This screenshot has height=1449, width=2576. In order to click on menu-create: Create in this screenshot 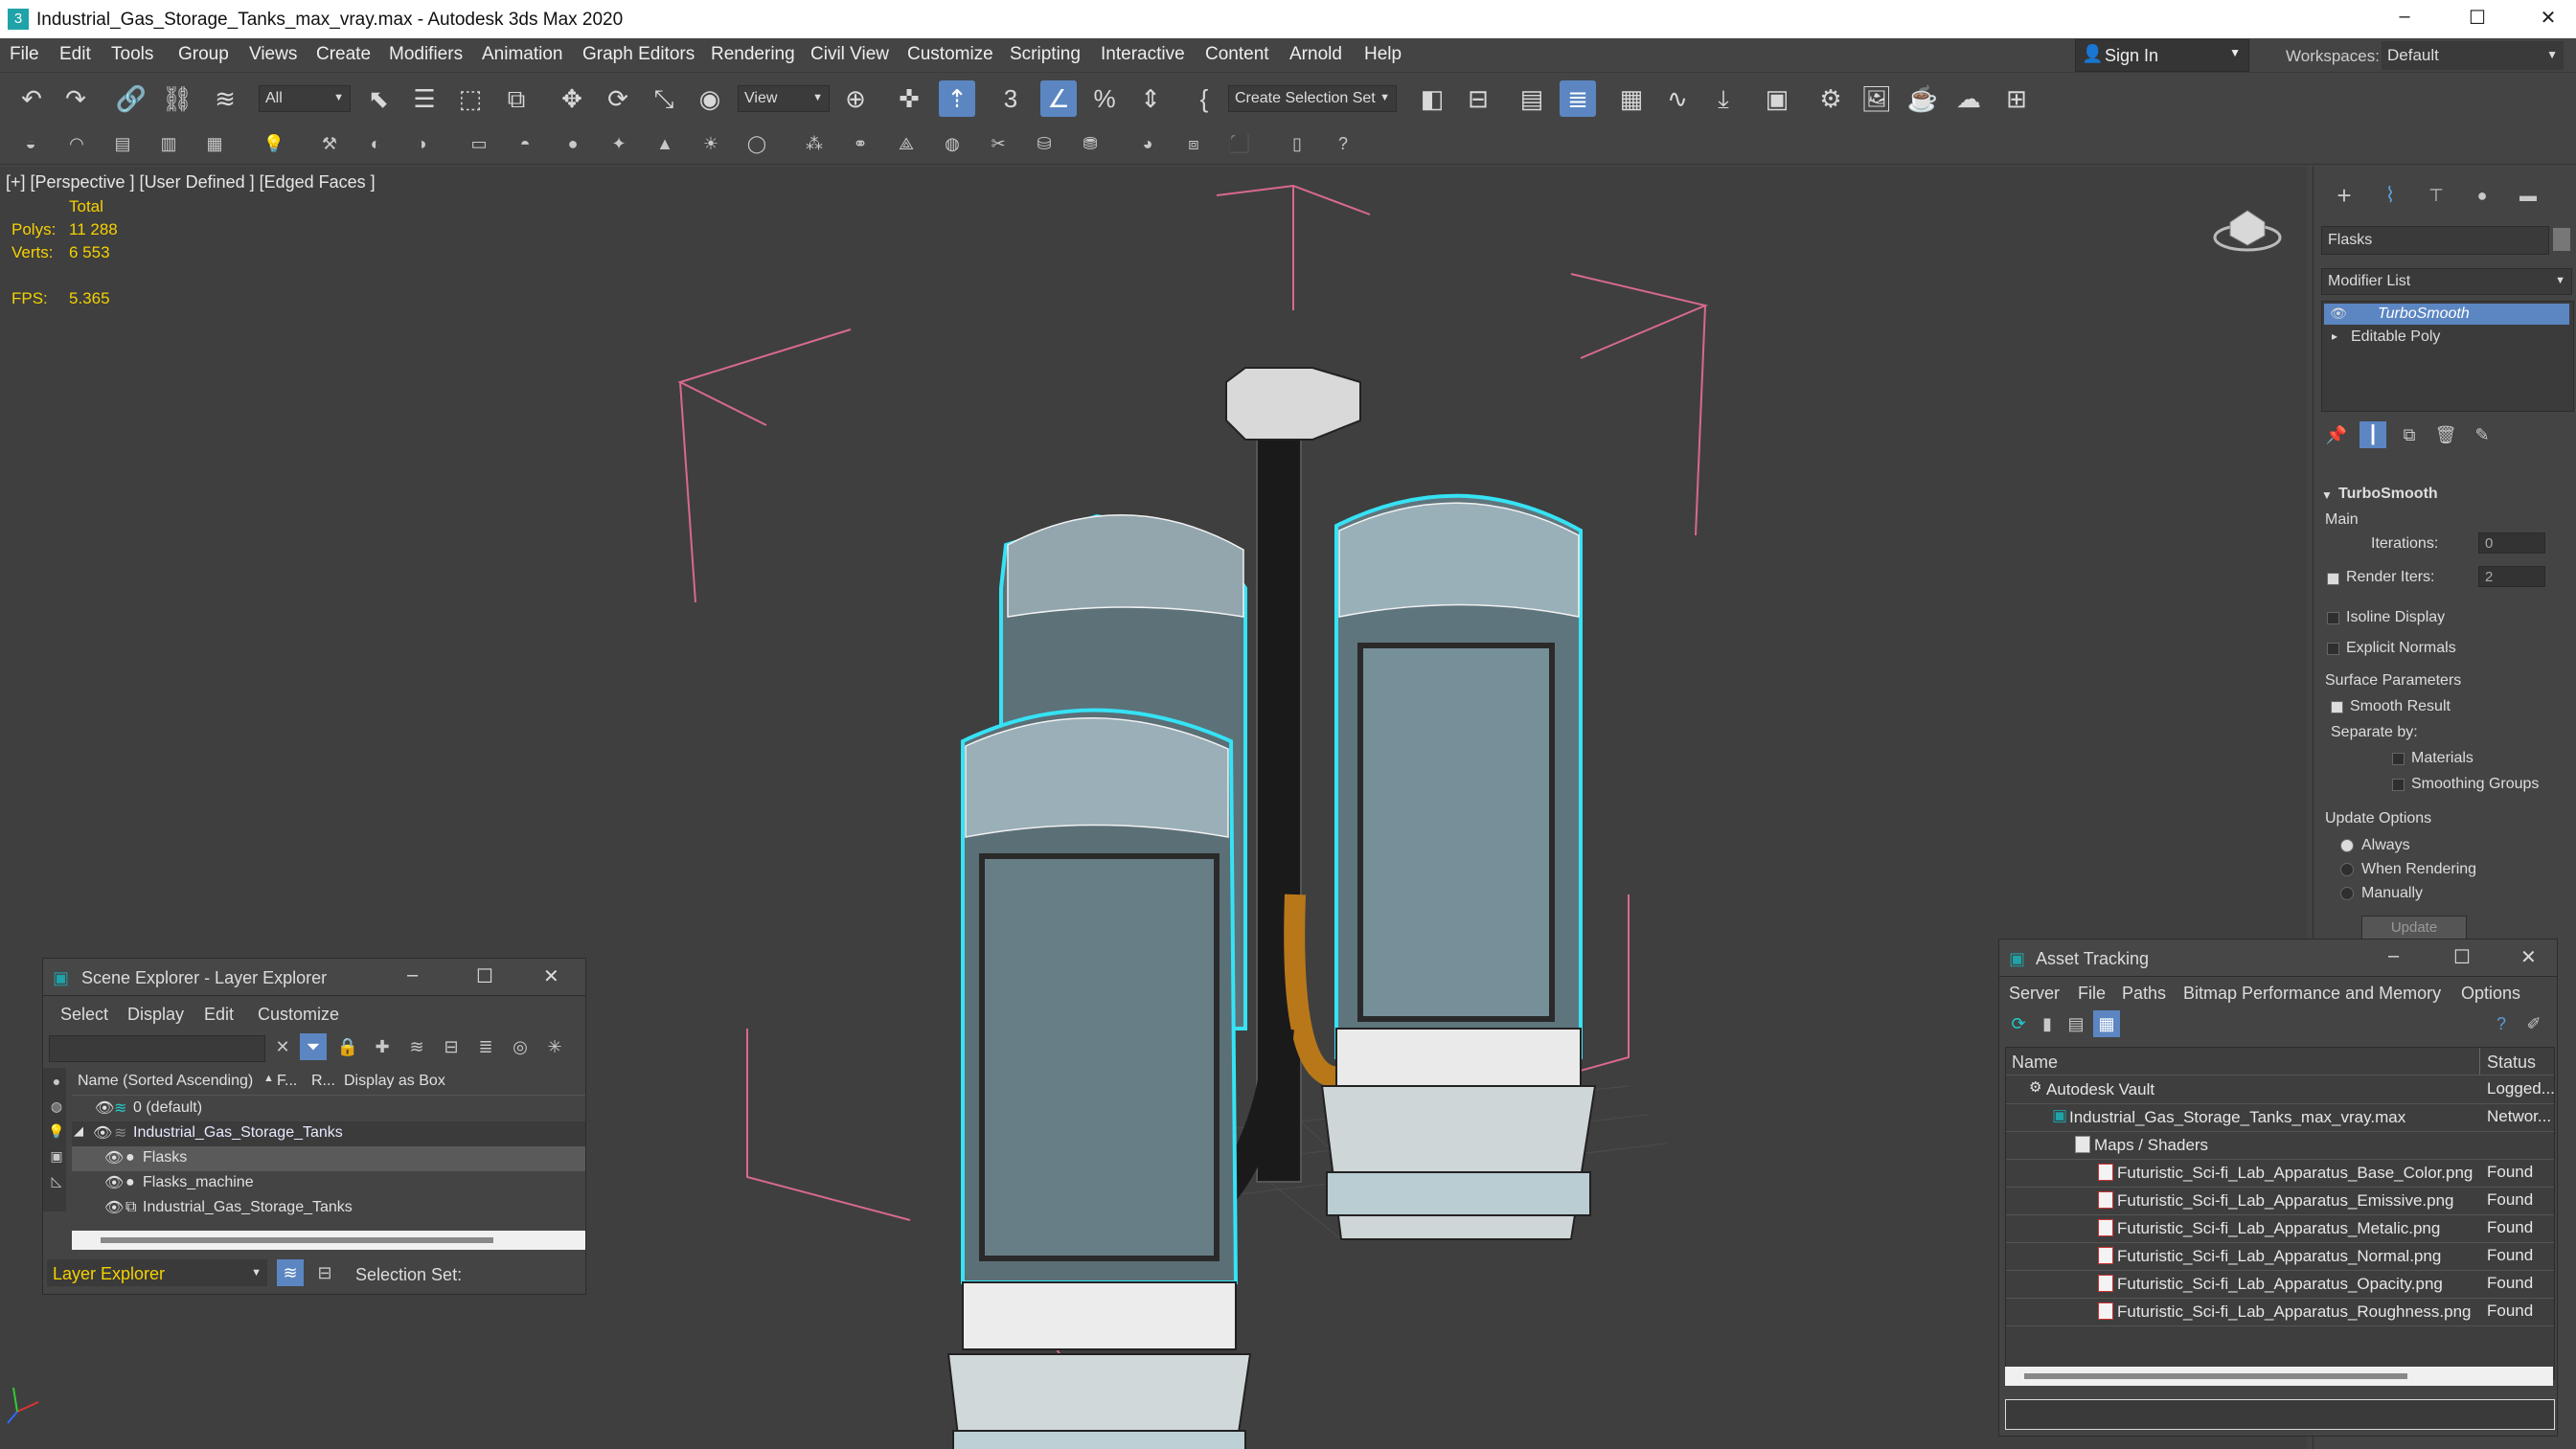, I will do `click(343, 54)`.